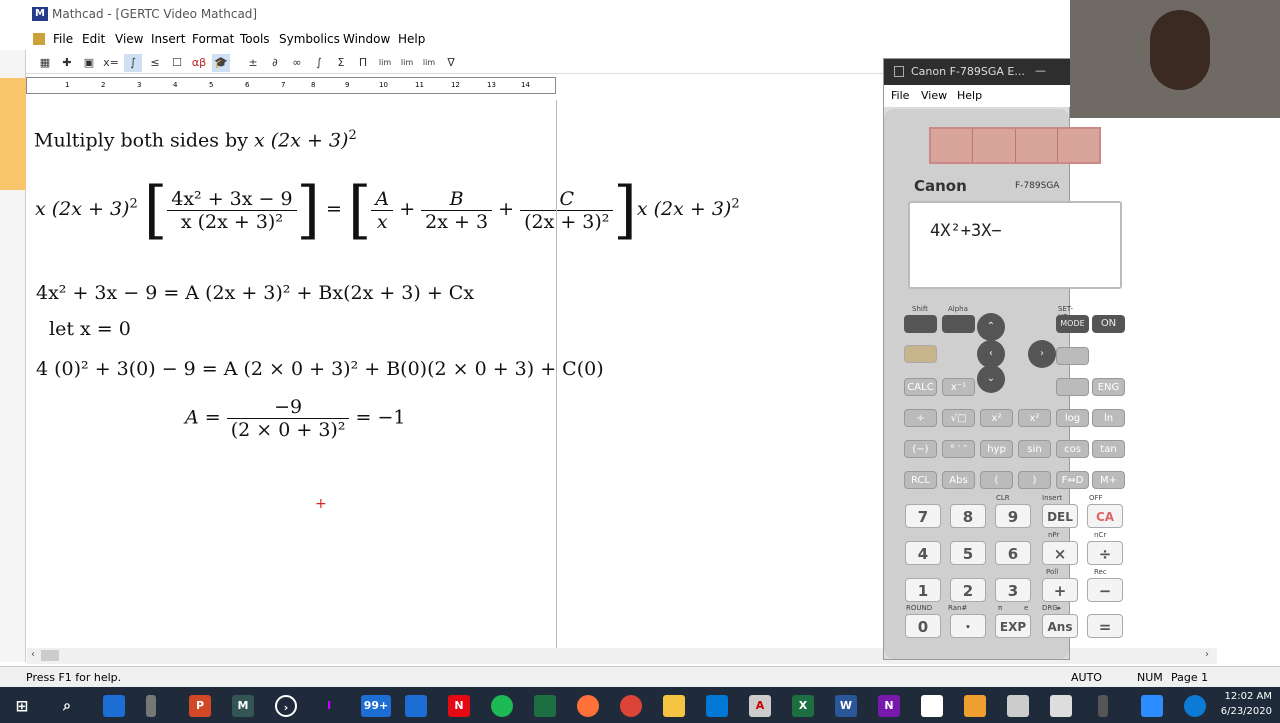 Image resolution: width=1280 pixels, height=723 pixels. What do you see at coordinates (1013, 553) in the screenshot?
I see `key-6: 6` at bounding box center [1013, 553].